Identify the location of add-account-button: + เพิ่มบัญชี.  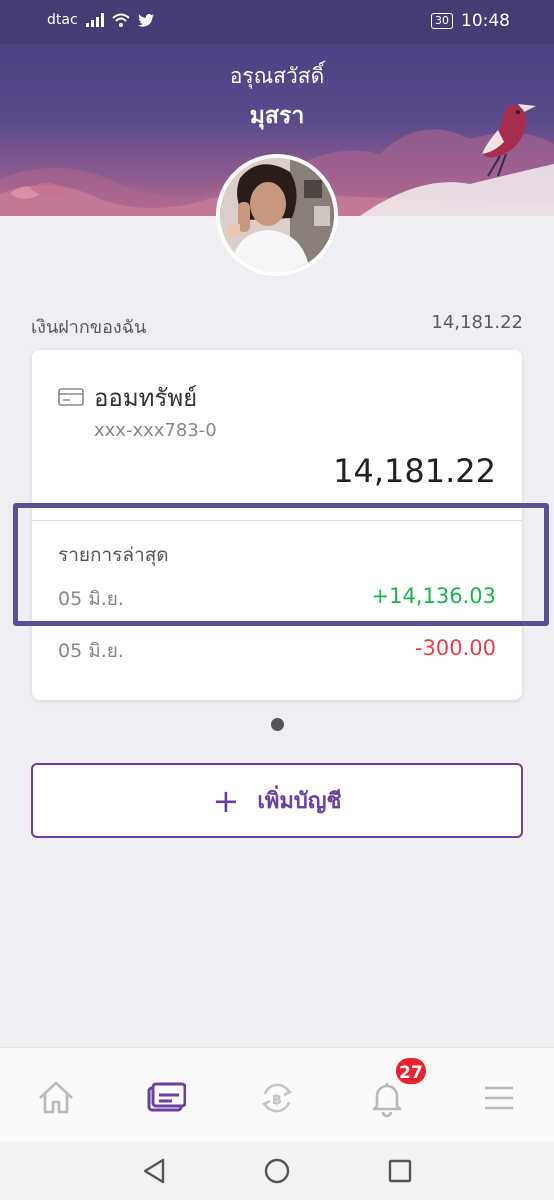
(277, 800).